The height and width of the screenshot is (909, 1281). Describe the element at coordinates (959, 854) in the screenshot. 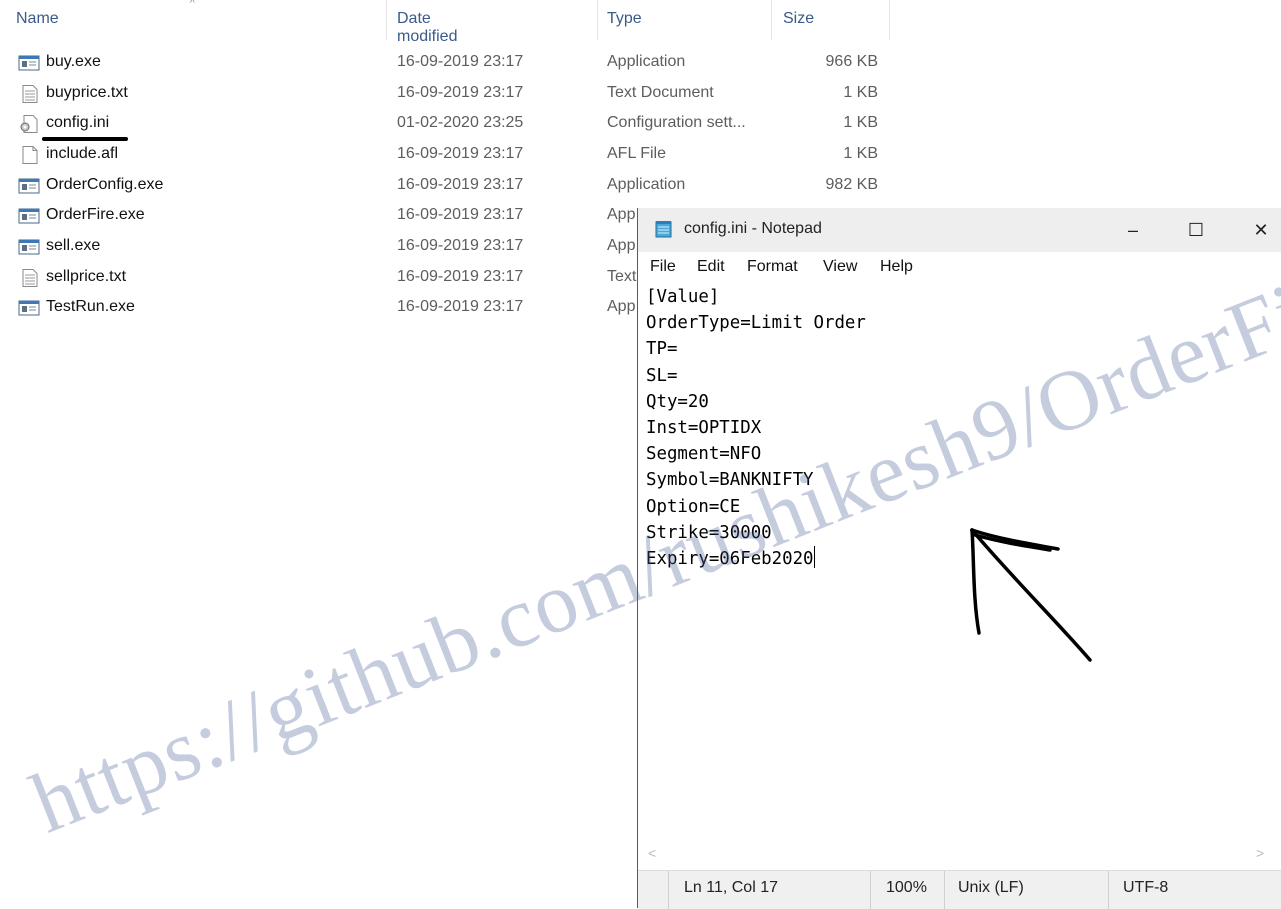

I see `horizontal-scrollbar: < >` at that location.